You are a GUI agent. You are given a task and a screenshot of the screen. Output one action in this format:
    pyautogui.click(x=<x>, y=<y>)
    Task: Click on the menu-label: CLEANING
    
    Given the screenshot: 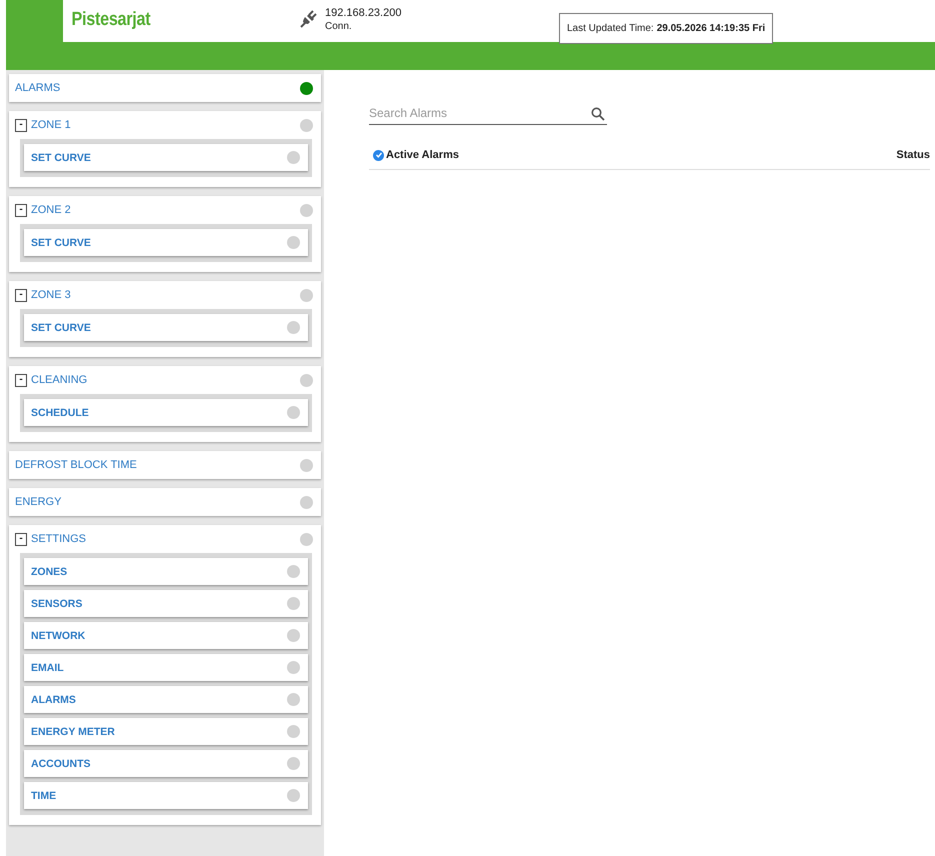 What is the action you would take?
    pyautogui.click(x=59, y=380)
    